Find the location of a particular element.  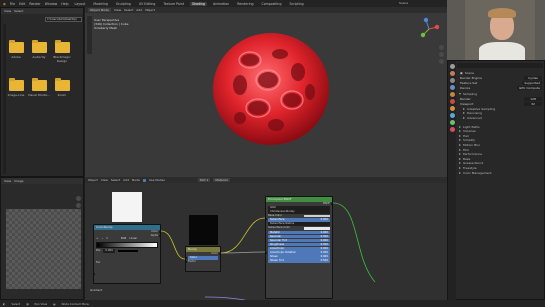

node-editor-menu-node: Node is located at coordinates (136, 180).